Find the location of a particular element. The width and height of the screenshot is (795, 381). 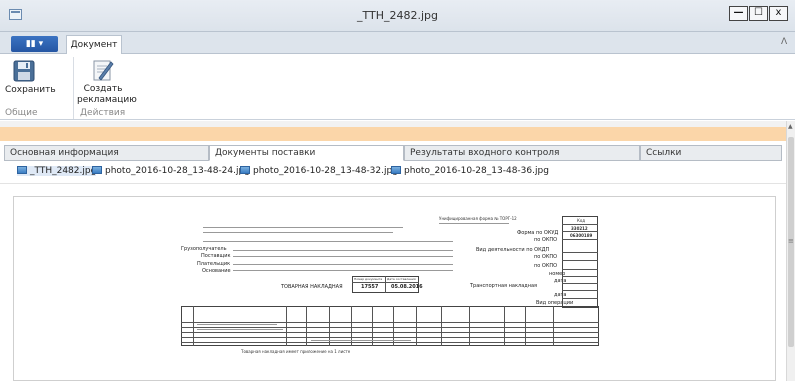

date-header: Дата составления is located at coordinates (401, 279).